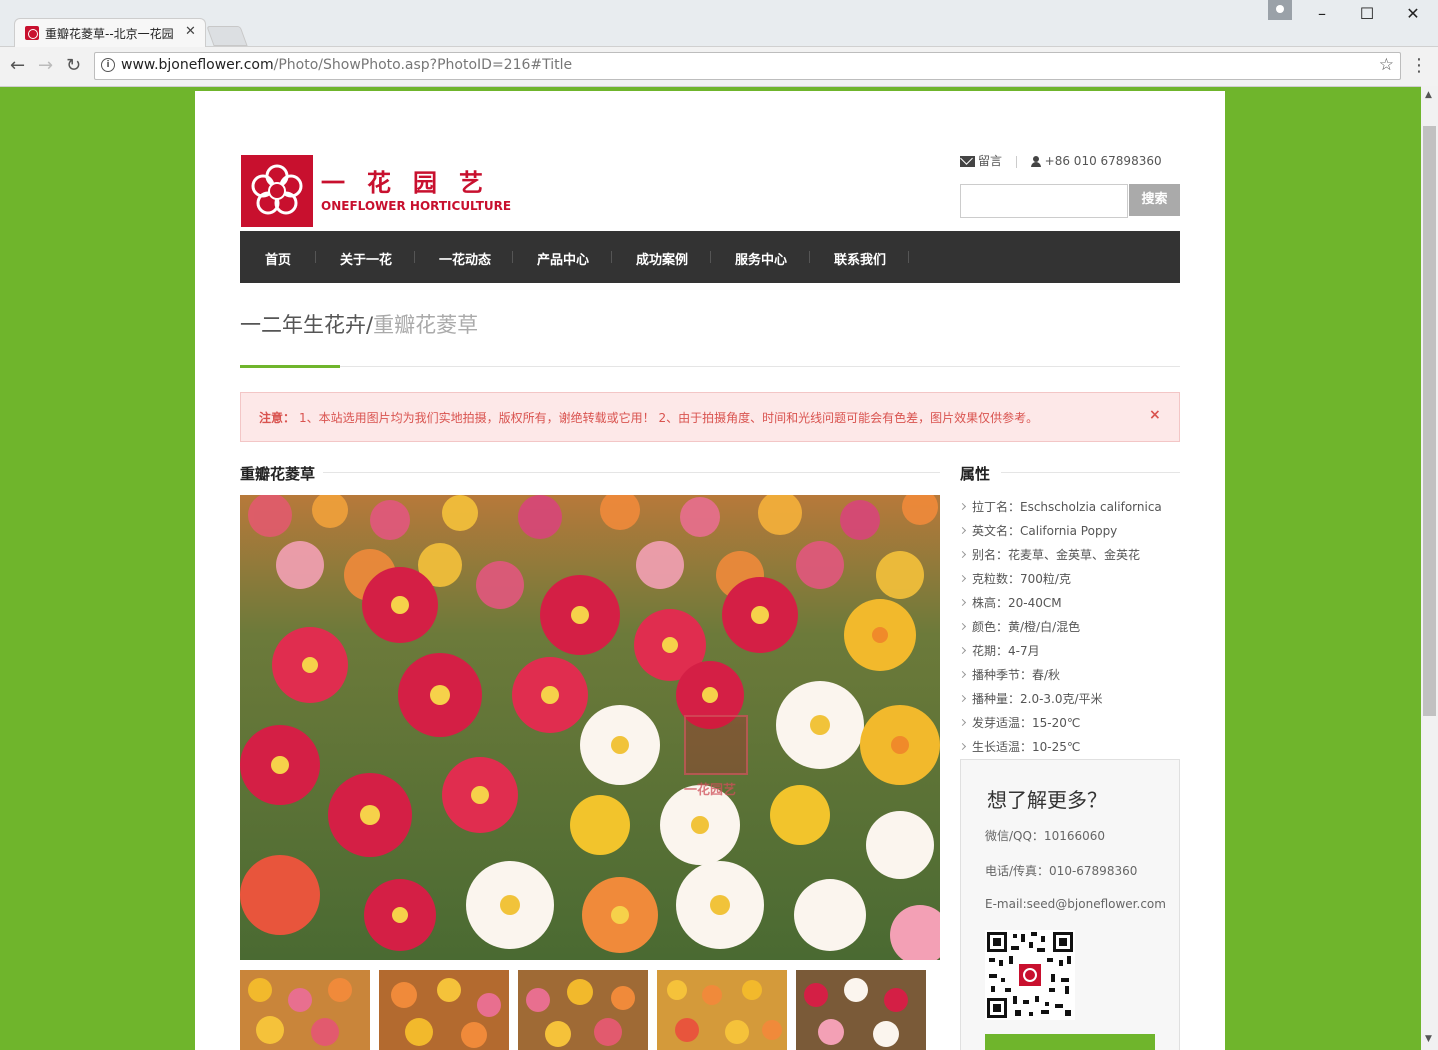 The image size is (1438, 1050). I want to click on favicon-icon, so click(32, 33).